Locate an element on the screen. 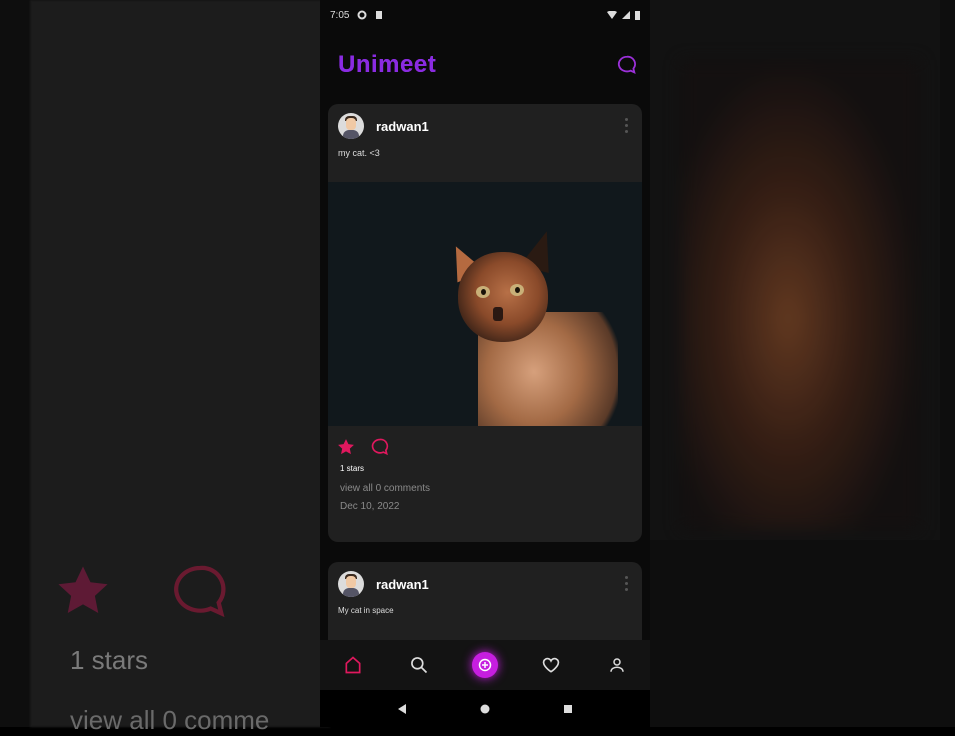  home-icon is located at coordinates (353, 665).